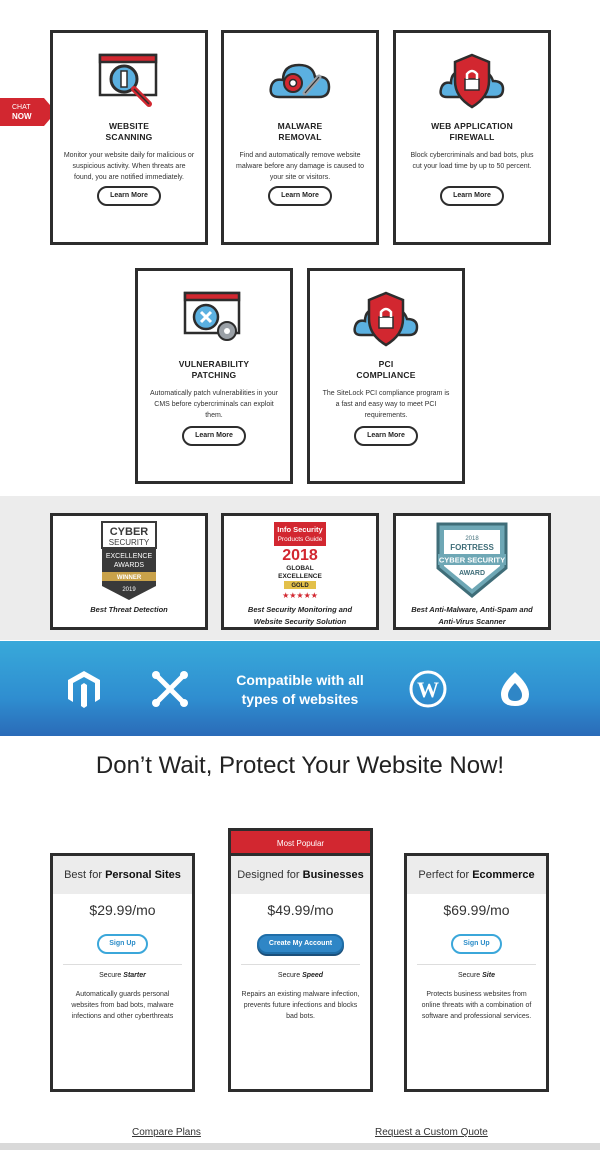 Image resolution: width=600 pixels, height=1150 pixels. I want to click on magnifier-browser-icon, so click(129, 82).